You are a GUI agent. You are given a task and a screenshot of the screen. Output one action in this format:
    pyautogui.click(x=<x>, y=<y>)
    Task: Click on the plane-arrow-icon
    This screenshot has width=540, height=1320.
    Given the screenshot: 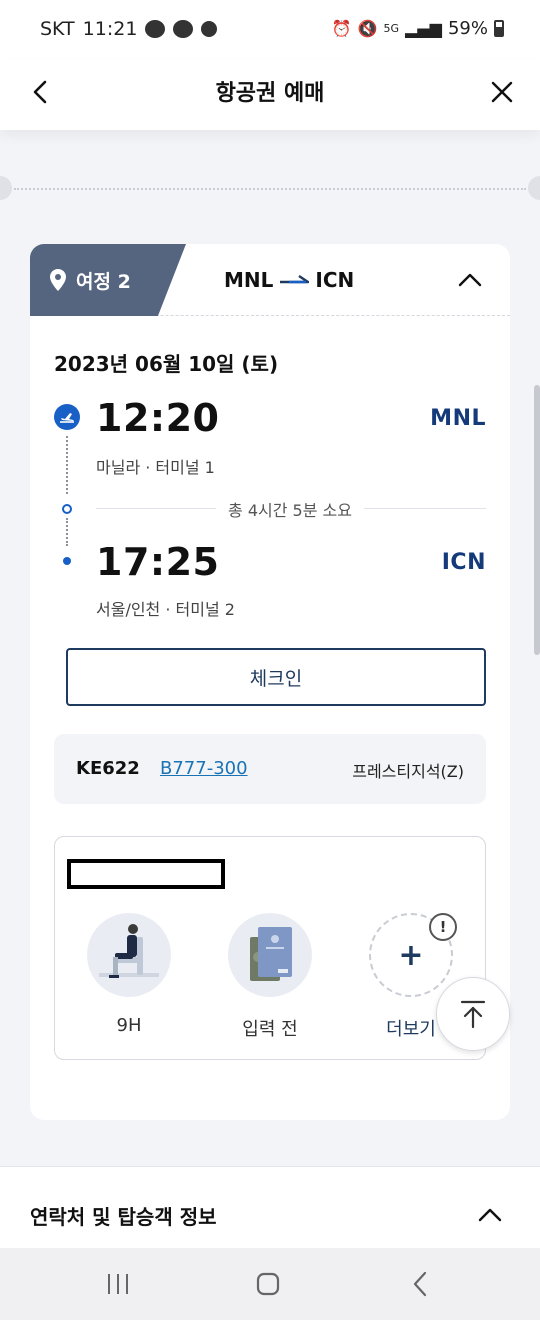 What is the action you would take?
    pyautogui.click(x=295, y=279)
    